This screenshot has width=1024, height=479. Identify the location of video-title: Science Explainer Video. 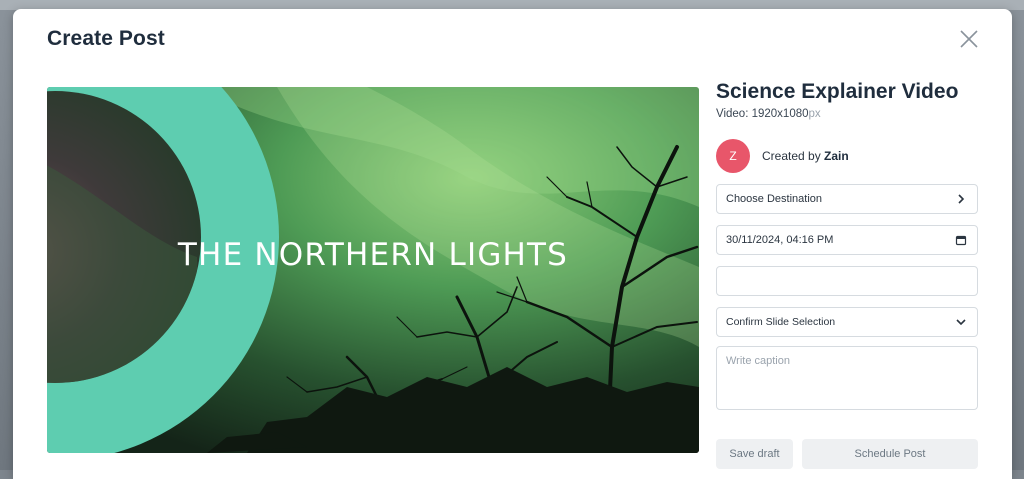
(837, 91).